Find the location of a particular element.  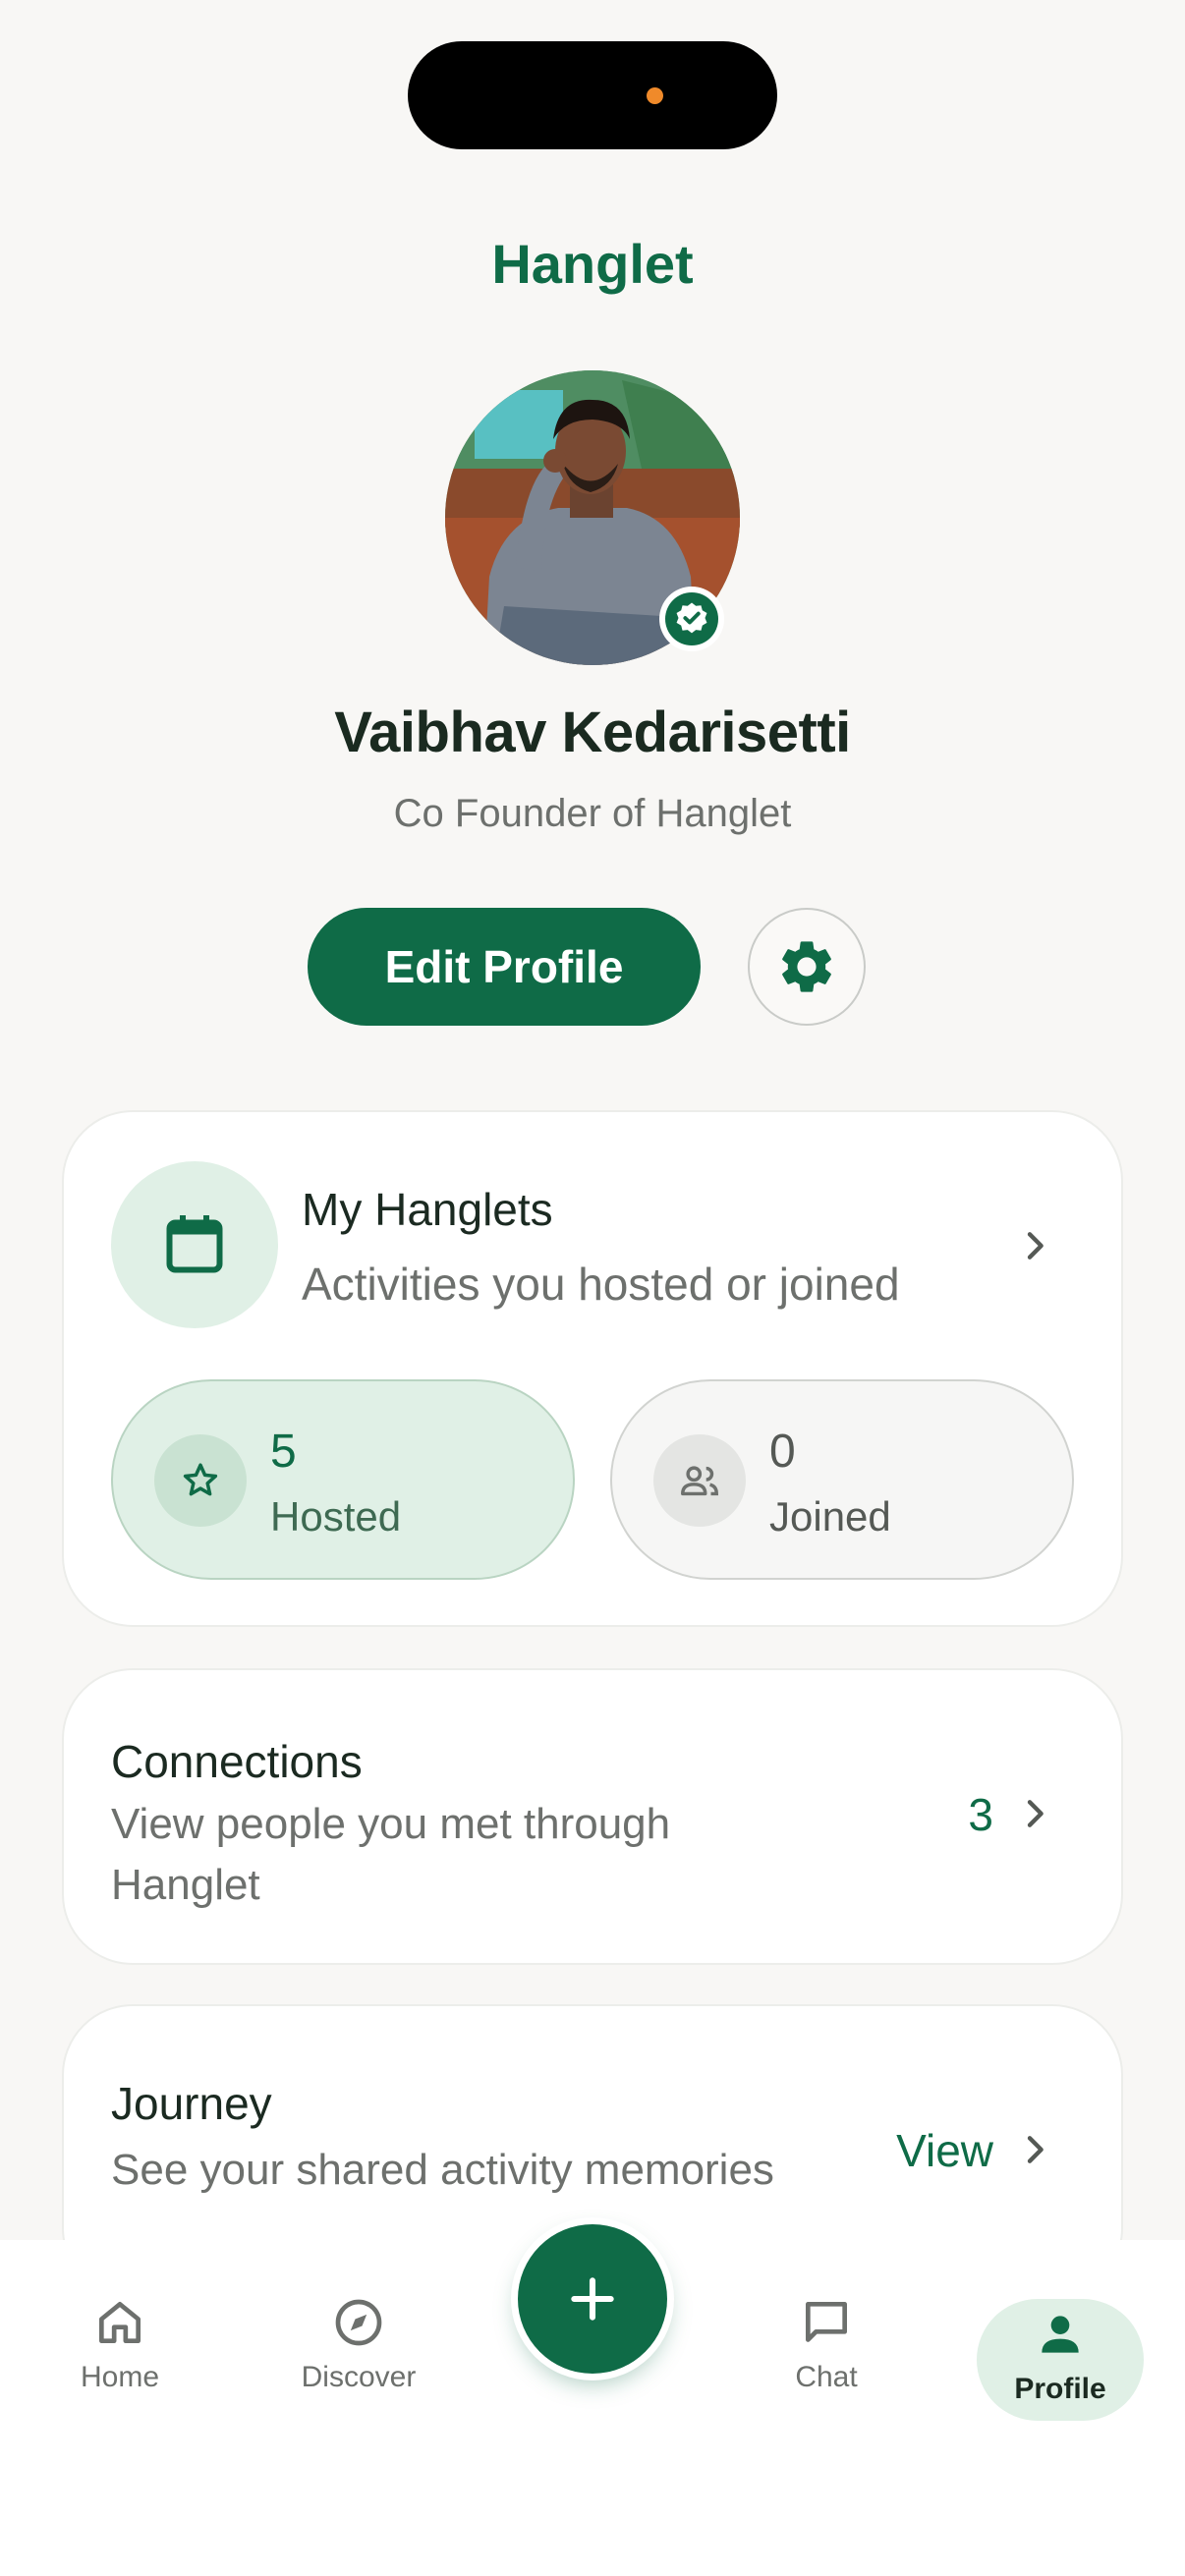

compass-icon is located at coordinates (358, 2322).